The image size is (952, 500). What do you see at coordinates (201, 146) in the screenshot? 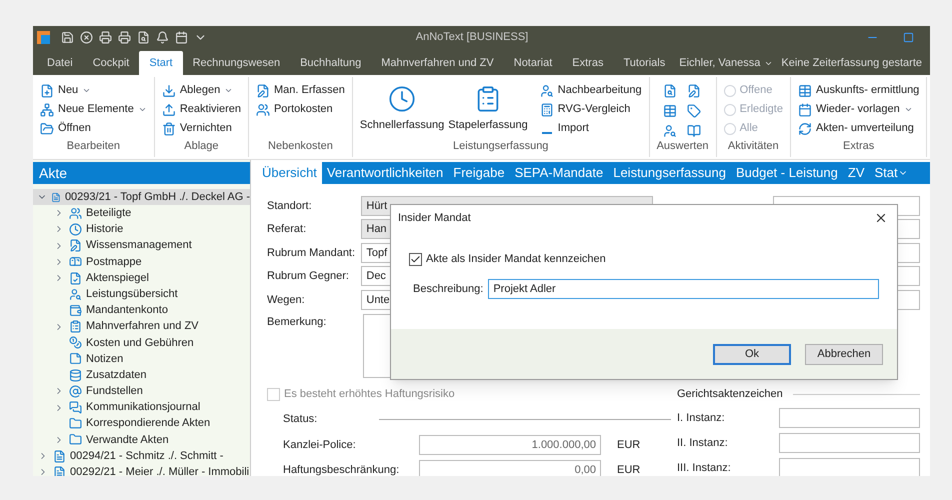
I see `ribbon-group-label: Ablage` at bounding box center [201, 146].